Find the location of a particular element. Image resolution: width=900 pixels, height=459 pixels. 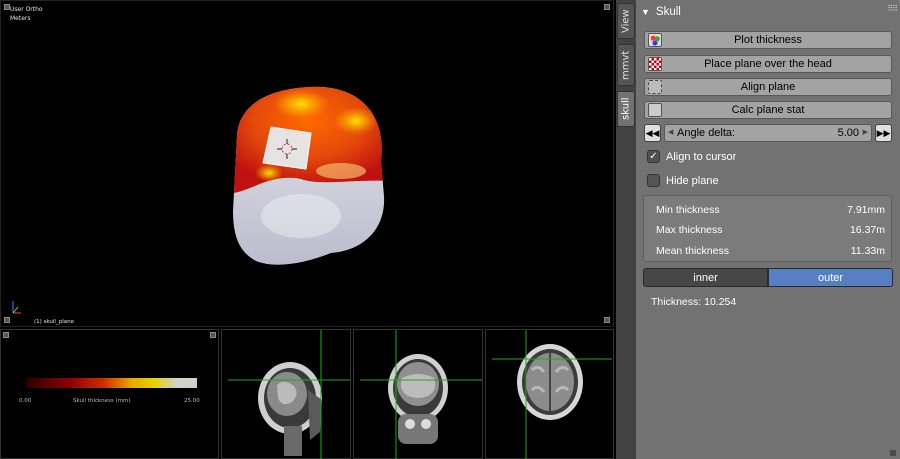

min-thickness-value: 7.91mm is located at coordinates (866, 210).